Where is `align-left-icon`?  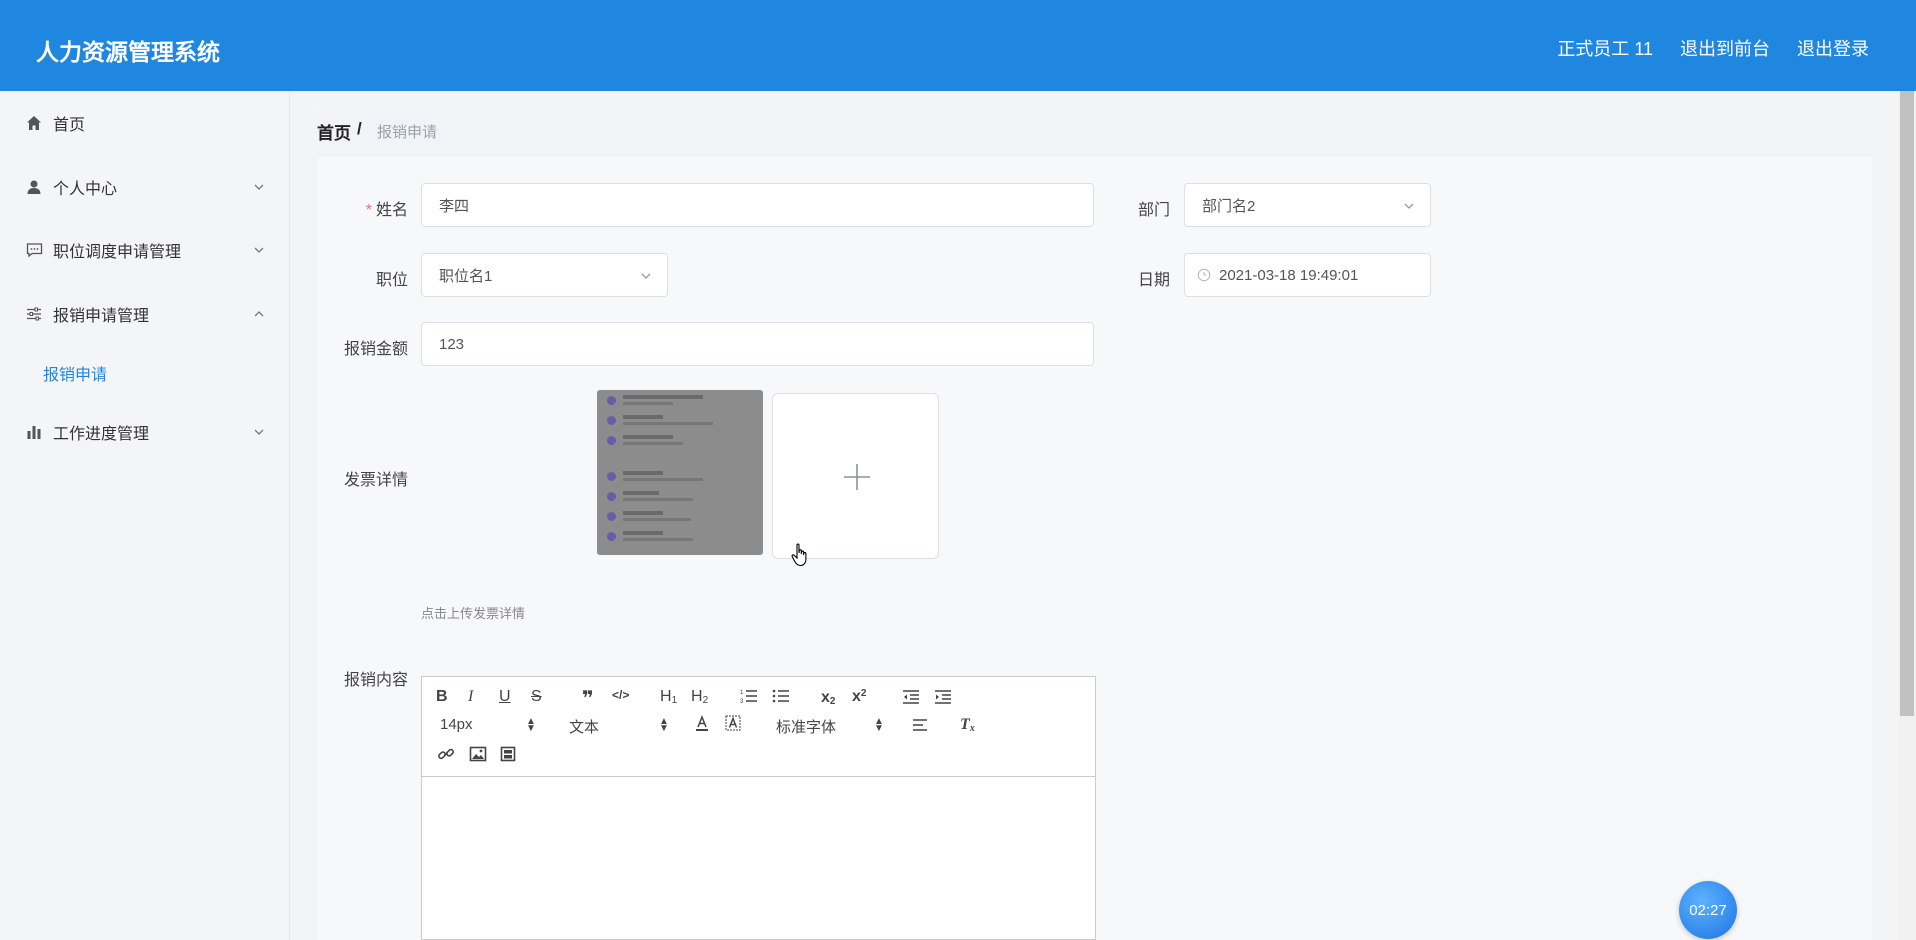
align-left-icon is located at coordinates (921, 725).